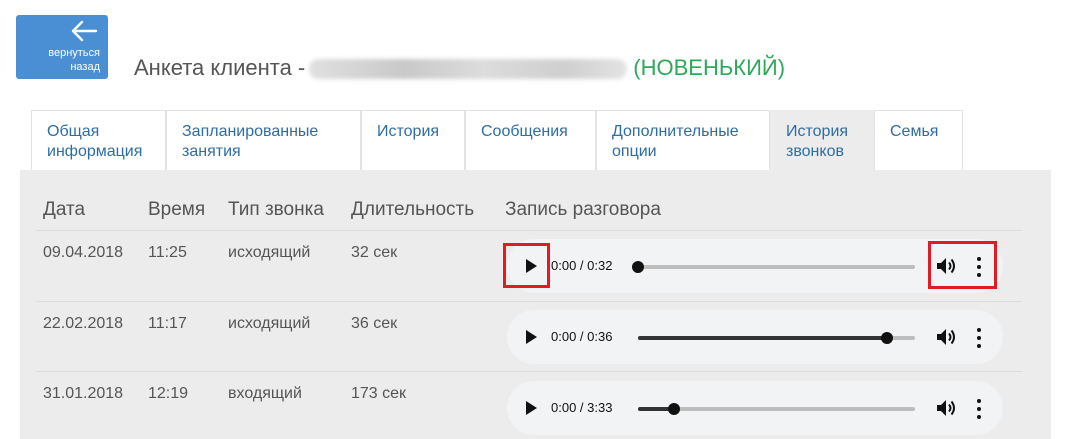 This screenshot has height=439, width=1075. I want to click on column-header-duration: Длительность, so click(413, 209).